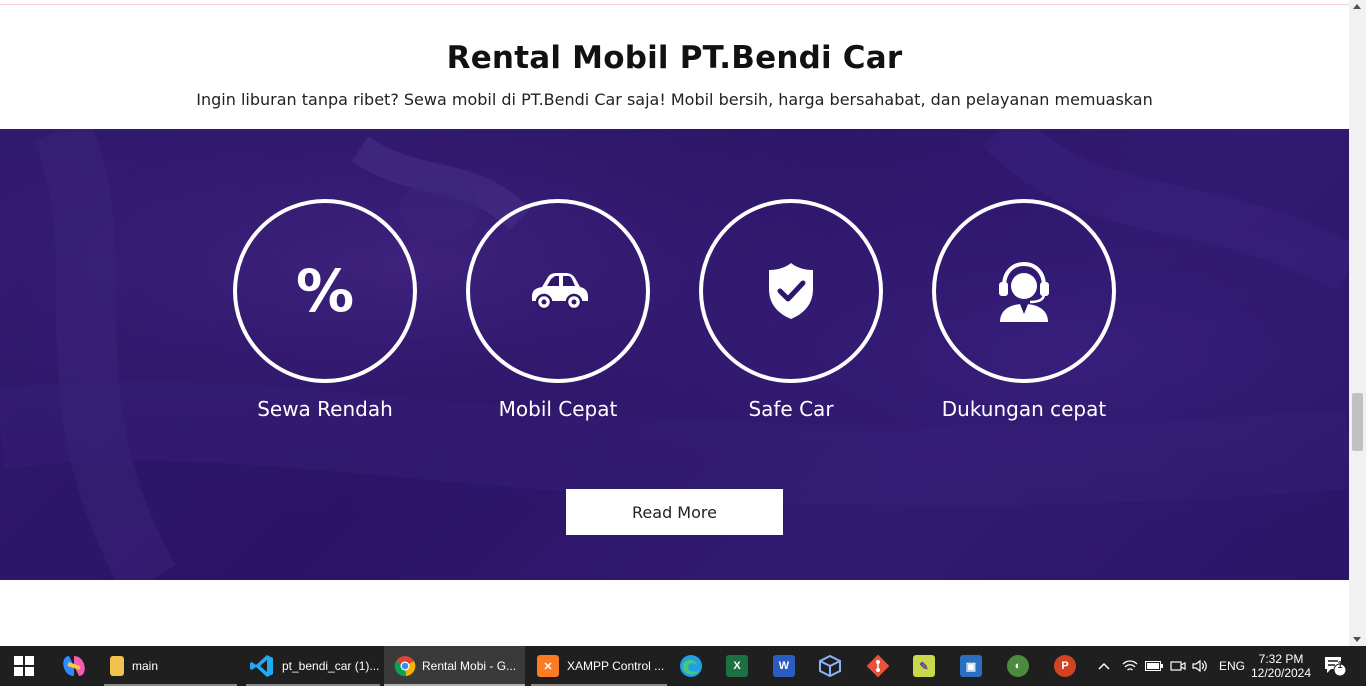 The height and width of the screenshot is (686, 1366). Describe the element at coordinates (558, 409) in the screenshot. I see `feature-label: Mobil Cepat` at that location.